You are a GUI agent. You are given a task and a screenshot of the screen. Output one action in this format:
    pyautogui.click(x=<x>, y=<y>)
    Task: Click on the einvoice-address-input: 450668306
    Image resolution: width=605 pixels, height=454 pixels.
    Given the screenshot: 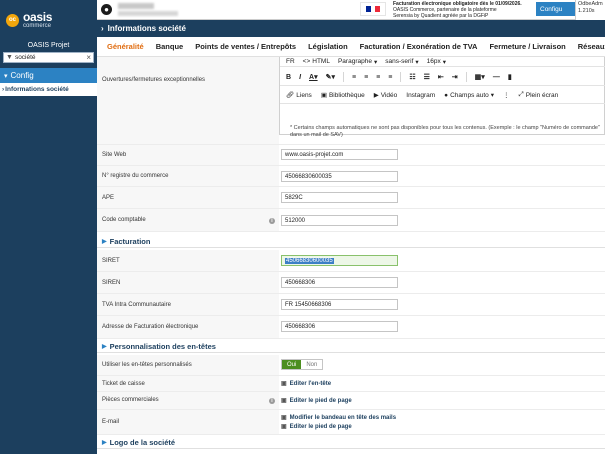 What is the action you would take?
    pyautogui.click(x=339, y=326)
    